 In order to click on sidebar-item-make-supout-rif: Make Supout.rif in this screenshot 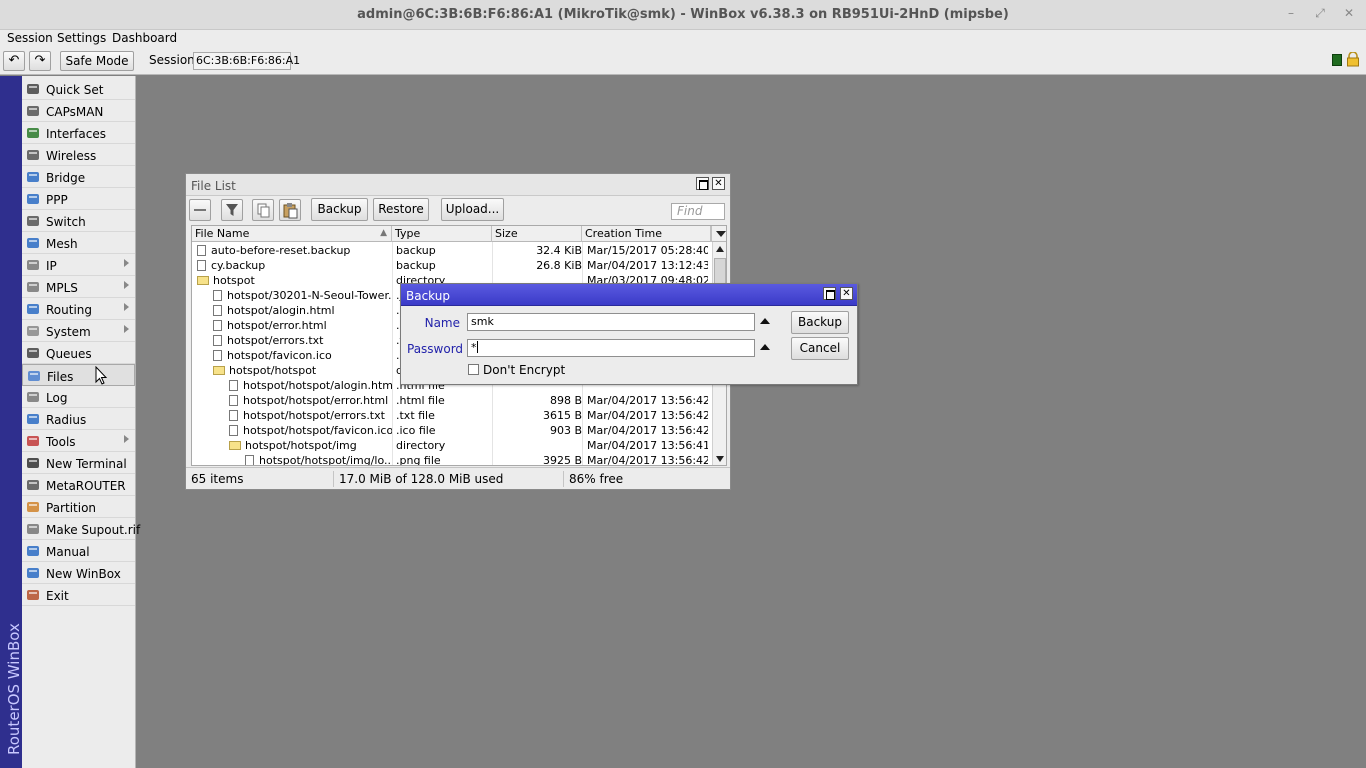, I will do `click(81, 529)`.